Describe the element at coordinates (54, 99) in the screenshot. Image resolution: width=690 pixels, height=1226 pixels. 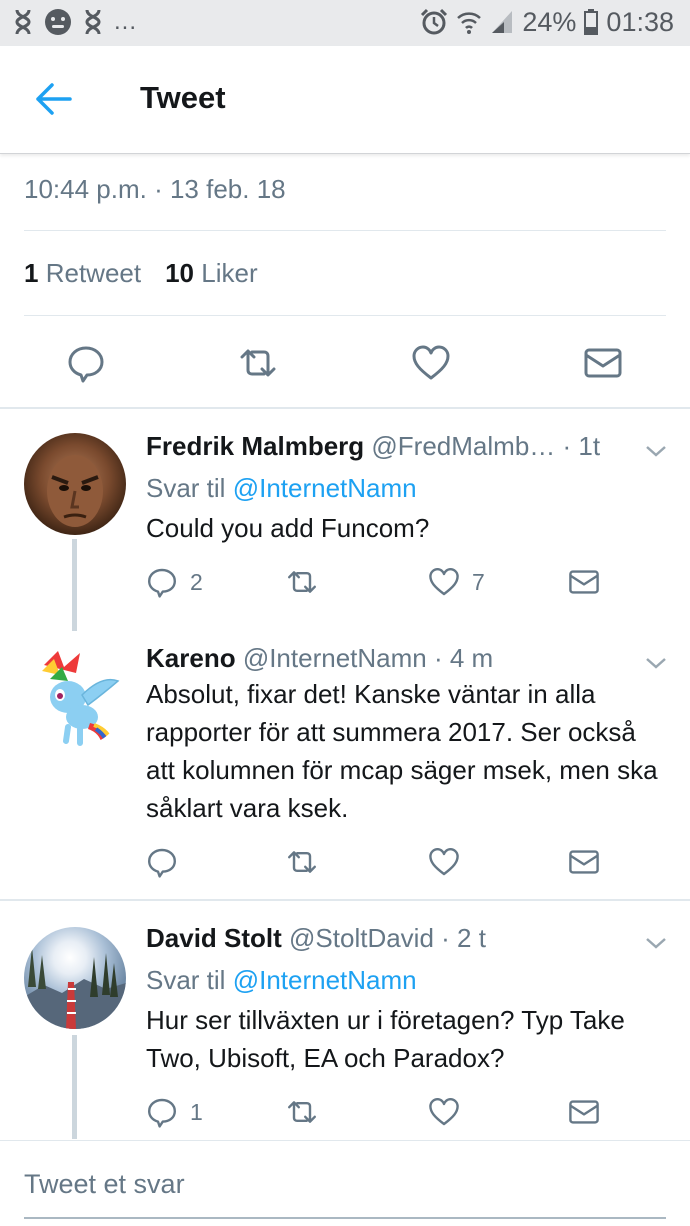
I see `back-arrow-icon` at that location.